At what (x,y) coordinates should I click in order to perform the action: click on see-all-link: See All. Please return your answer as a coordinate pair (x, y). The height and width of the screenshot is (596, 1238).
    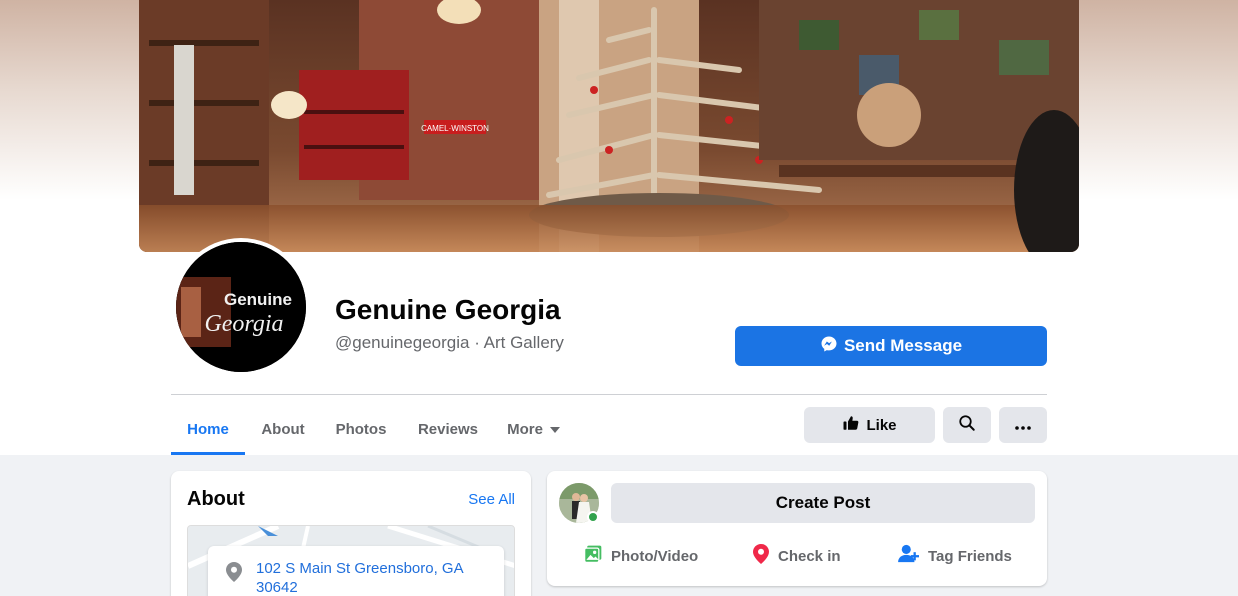
    Looking at the image, I should click on (491, 499).